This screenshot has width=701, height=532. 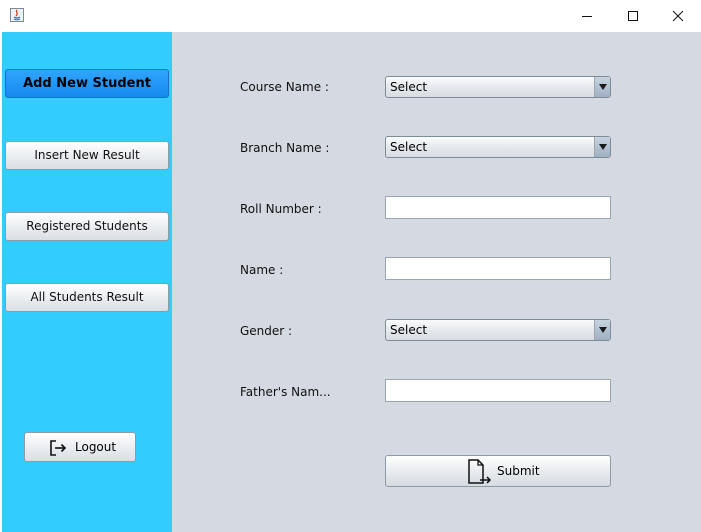 I want to click on close-icon, so click(x=678, y=16).